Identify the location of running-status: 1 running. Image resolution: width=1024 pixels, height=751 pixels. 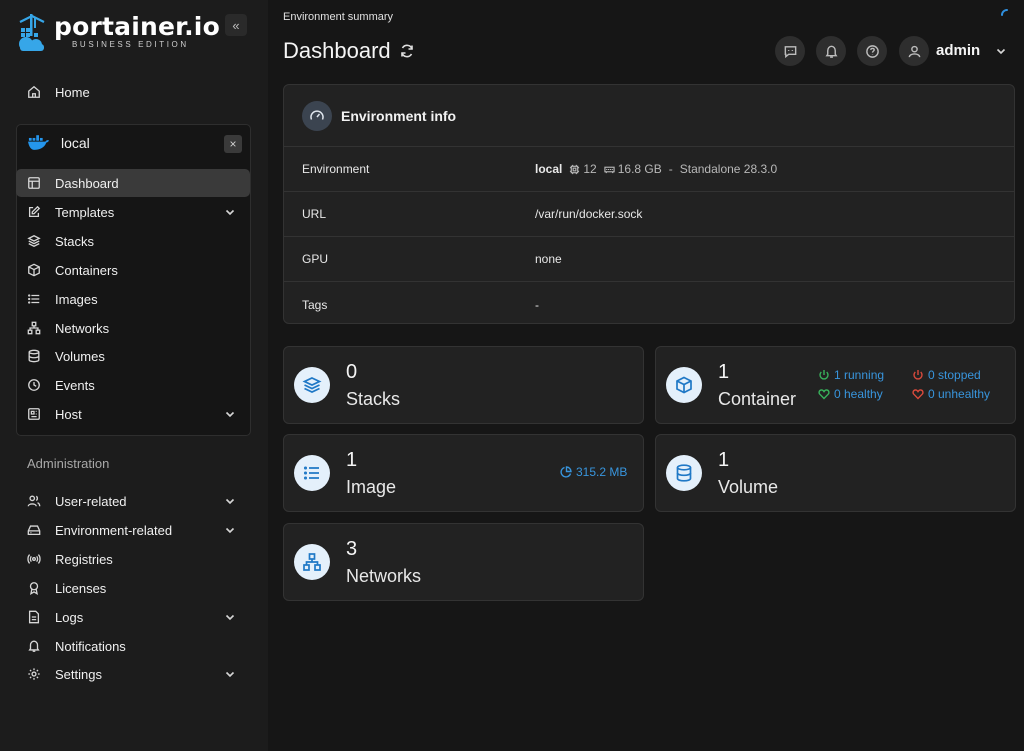
(851, 375).